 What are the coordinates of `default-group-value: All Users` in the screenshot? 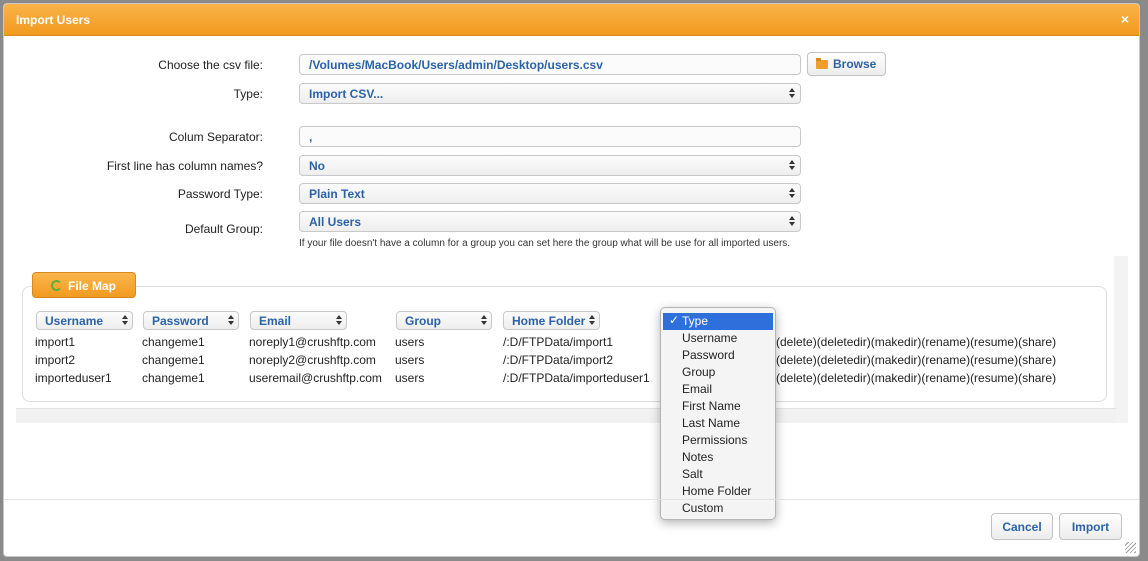 It's located at (335, 222).